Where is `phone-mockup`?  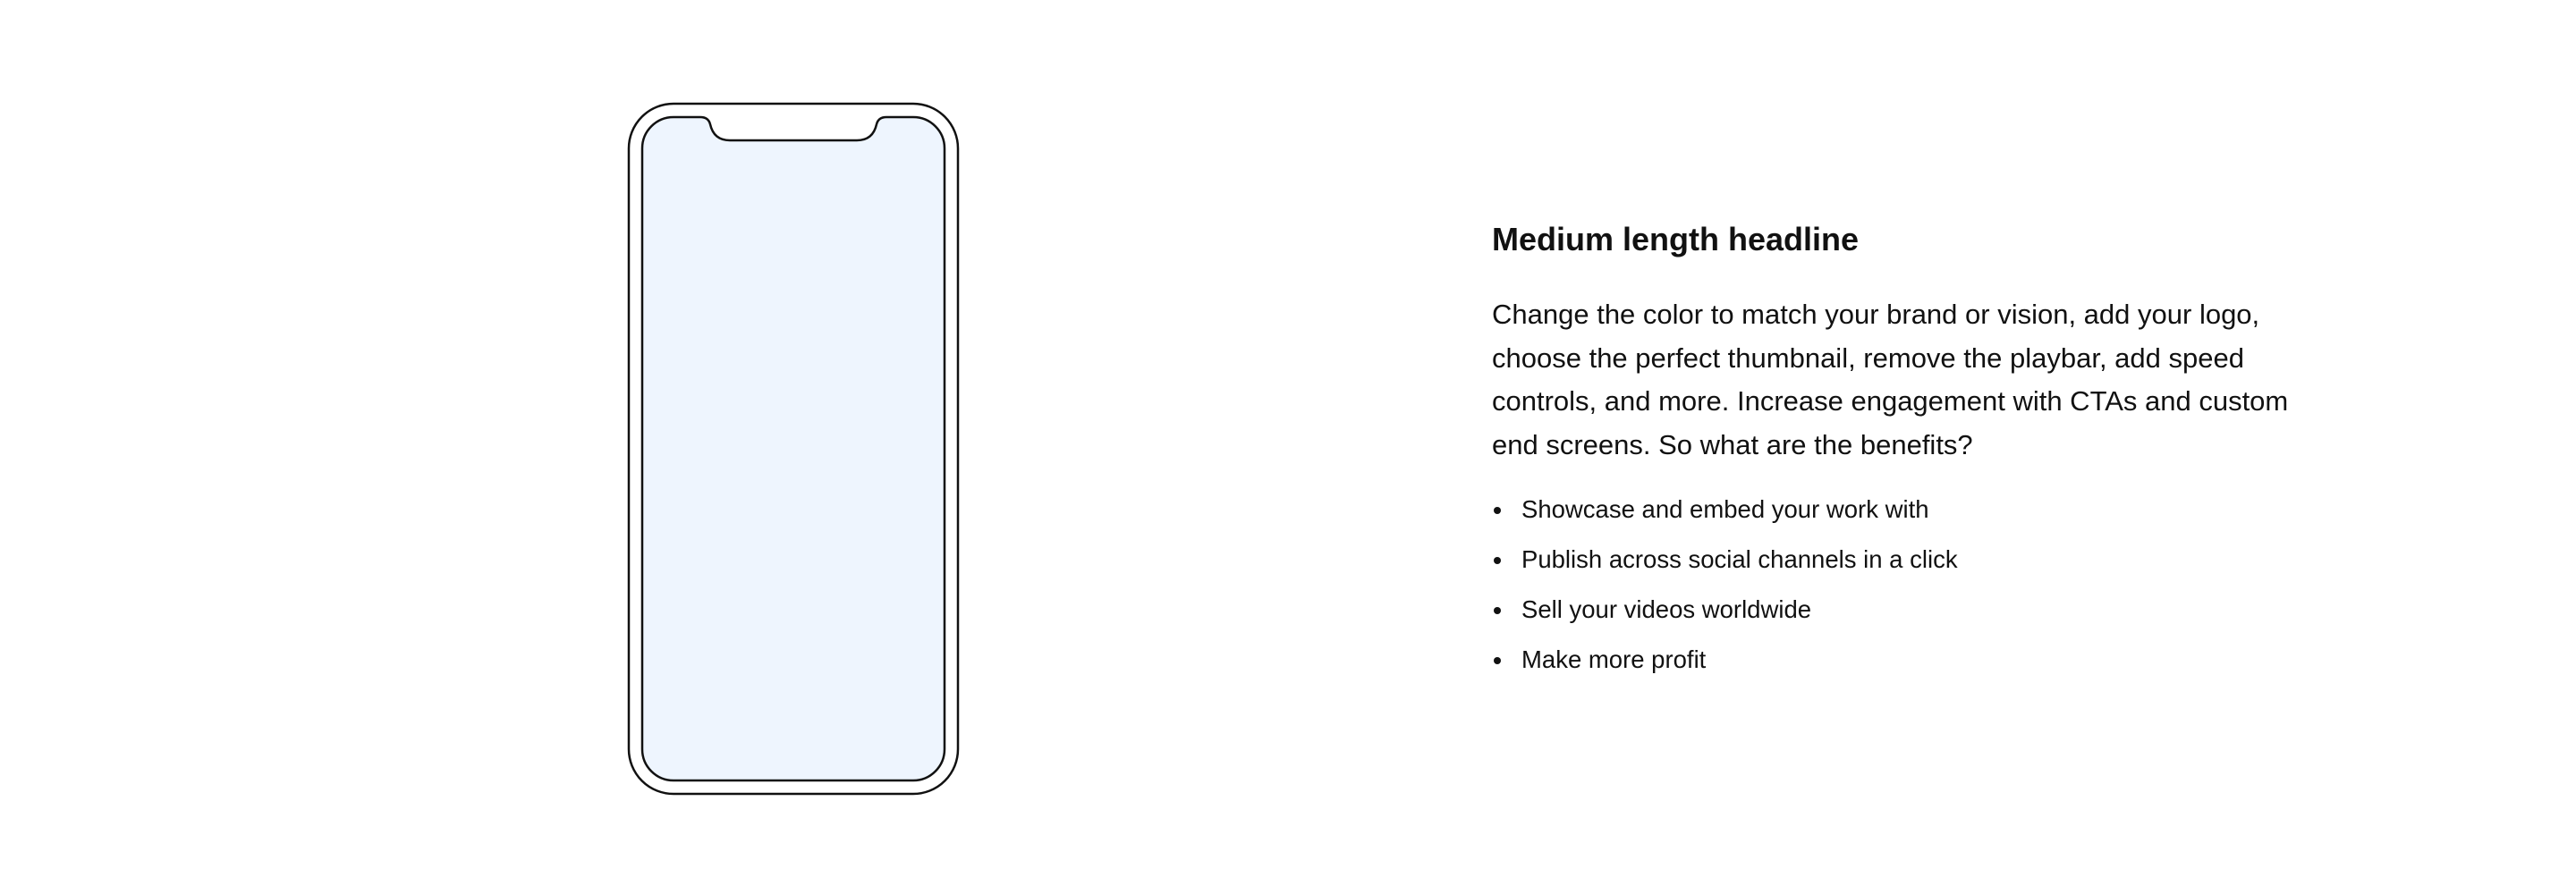 phone-mockup is located at coordinates (793, 449).